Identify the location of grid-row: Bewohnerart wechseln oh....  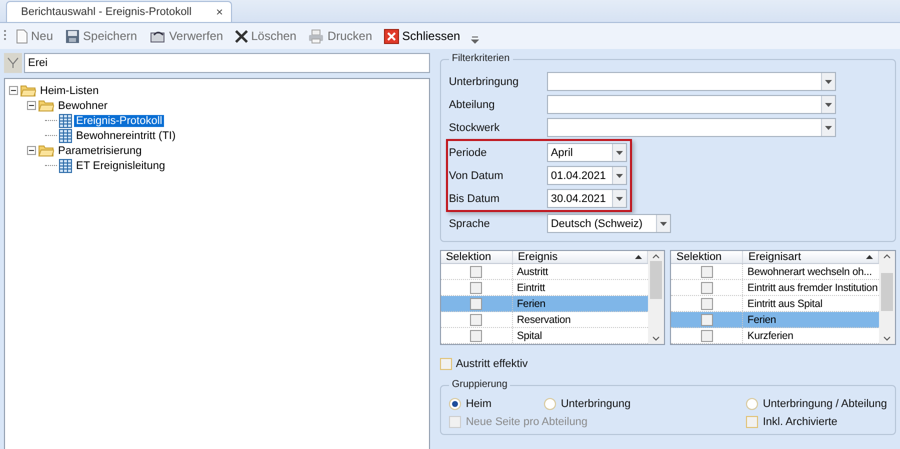
(775, 272).